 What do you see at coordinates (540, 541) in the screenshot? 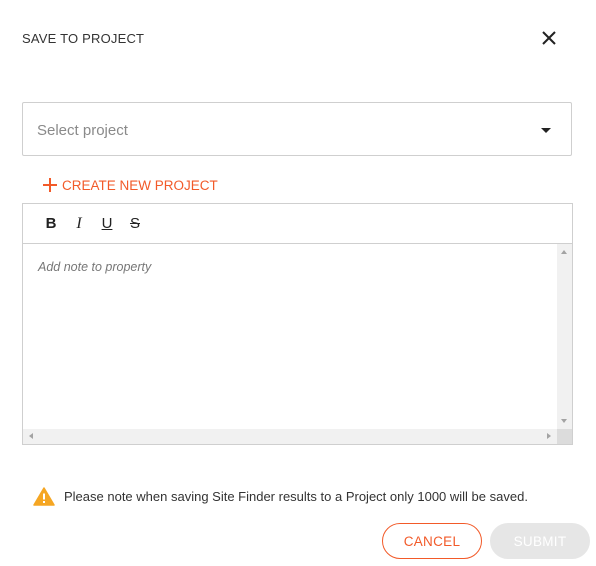
I see `submit-button: SUBMIT` at bounding box center [540, 541].